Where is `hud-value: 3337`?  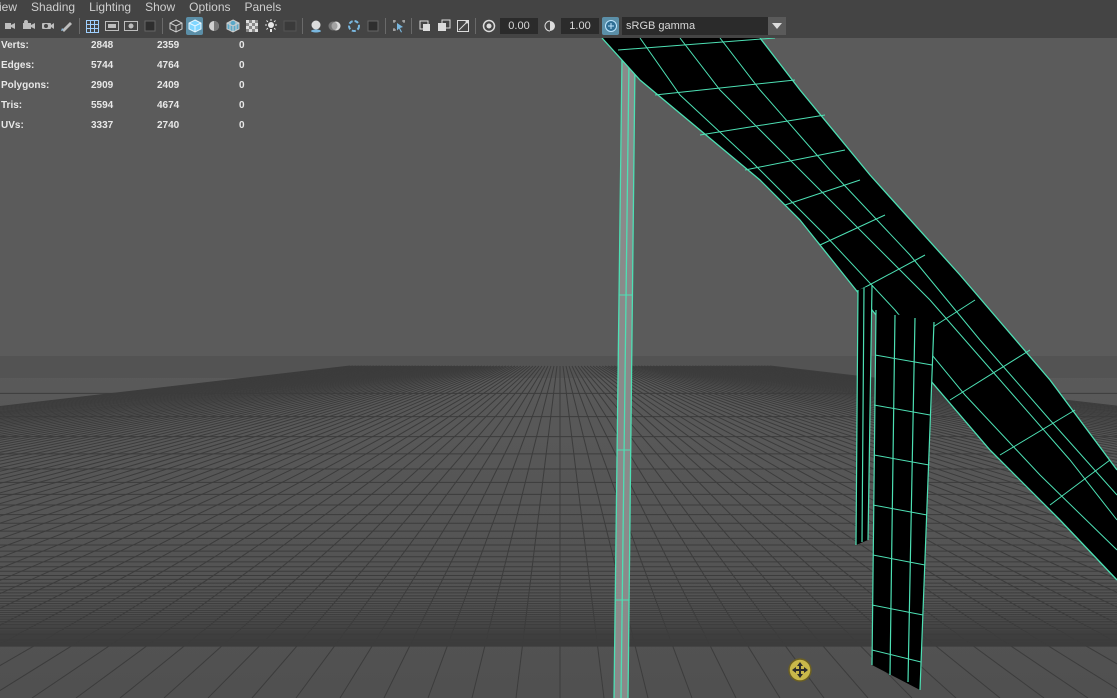 hud-value: 3337 is located at coordinates (102, 125).